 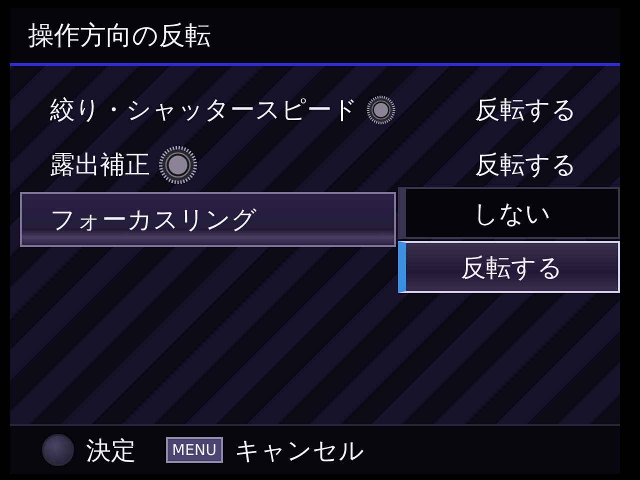 I want to click on menu-key-badge: MENU, so click(x=194, y=450).